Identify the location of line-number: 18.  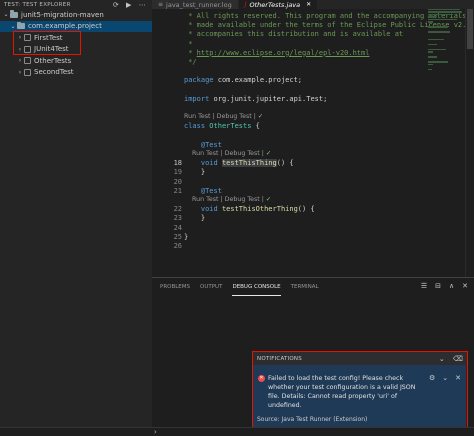
(177, 163).